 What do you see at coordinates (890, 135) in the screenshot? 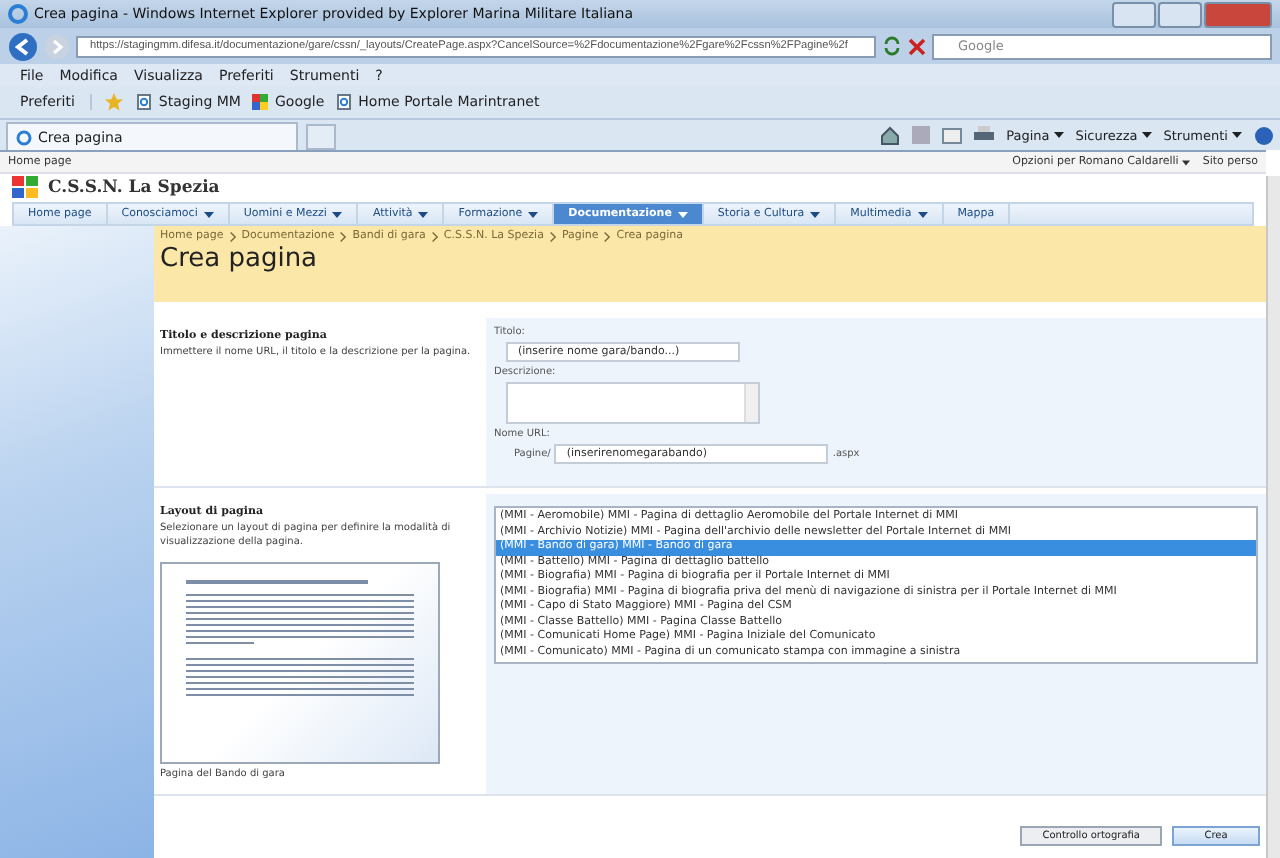
I see `home-icon` at bounding box center [890, 135].